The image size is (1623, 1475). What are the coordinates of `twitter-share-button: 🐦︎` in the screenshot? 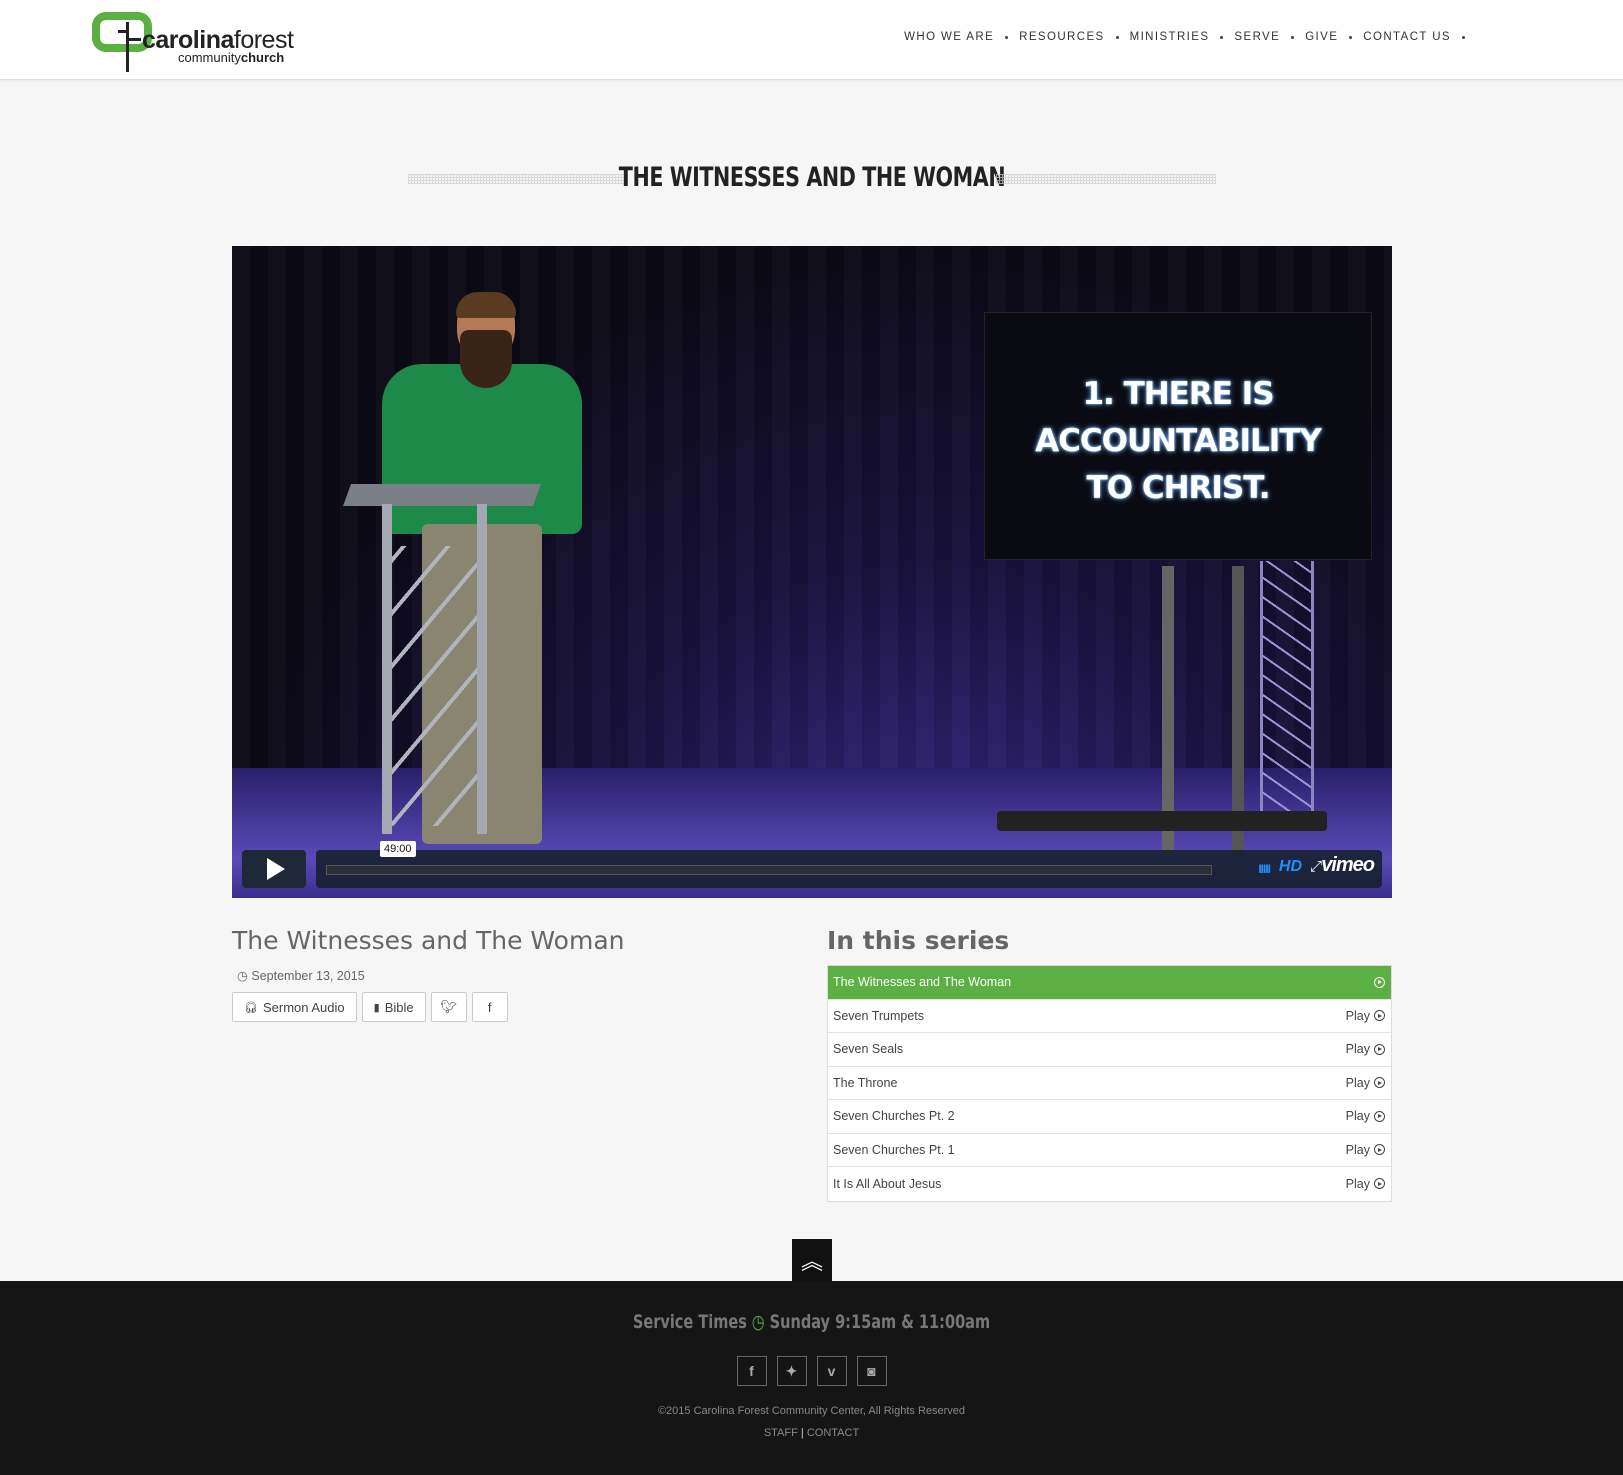 It's located at (448, 1007).